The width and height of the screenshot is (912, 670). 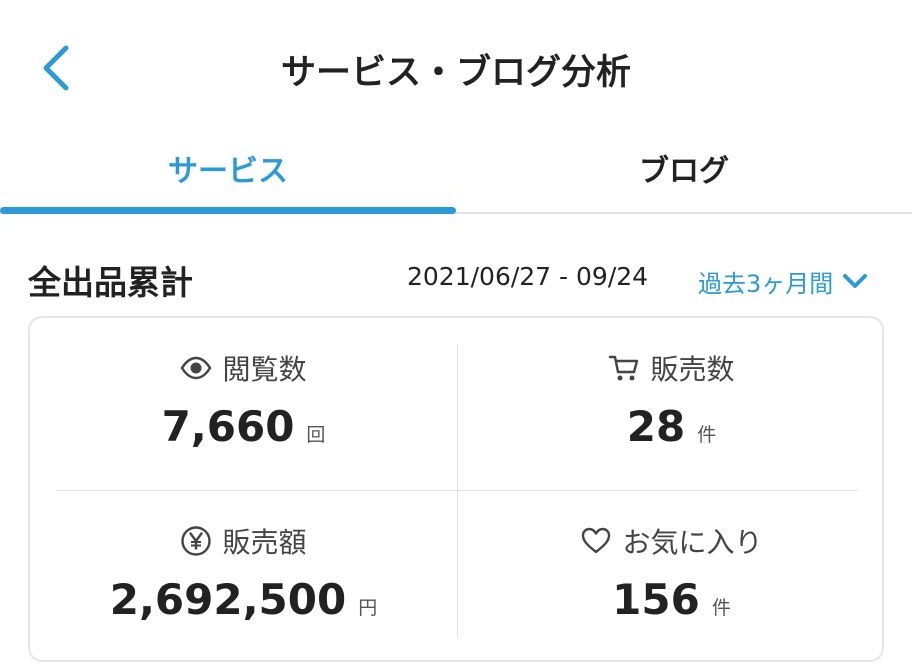 What do you see at coordinates (656, 426) in the screenshot?
I see `stat-sales-count-value: 28` at bounding box center [656, 426].